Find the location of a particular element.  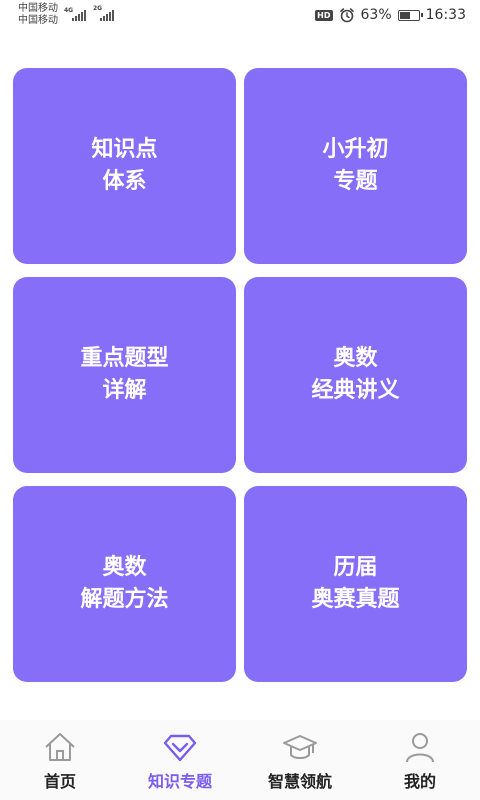

carrier-2-label: 中国移动 is located at coordinates (38, 20).